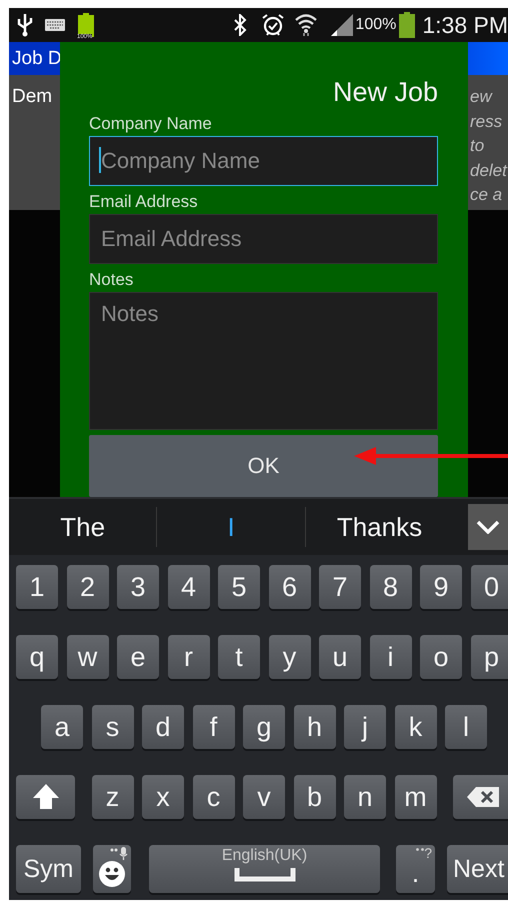  I want to click on usb-icon, so click(25, 25).